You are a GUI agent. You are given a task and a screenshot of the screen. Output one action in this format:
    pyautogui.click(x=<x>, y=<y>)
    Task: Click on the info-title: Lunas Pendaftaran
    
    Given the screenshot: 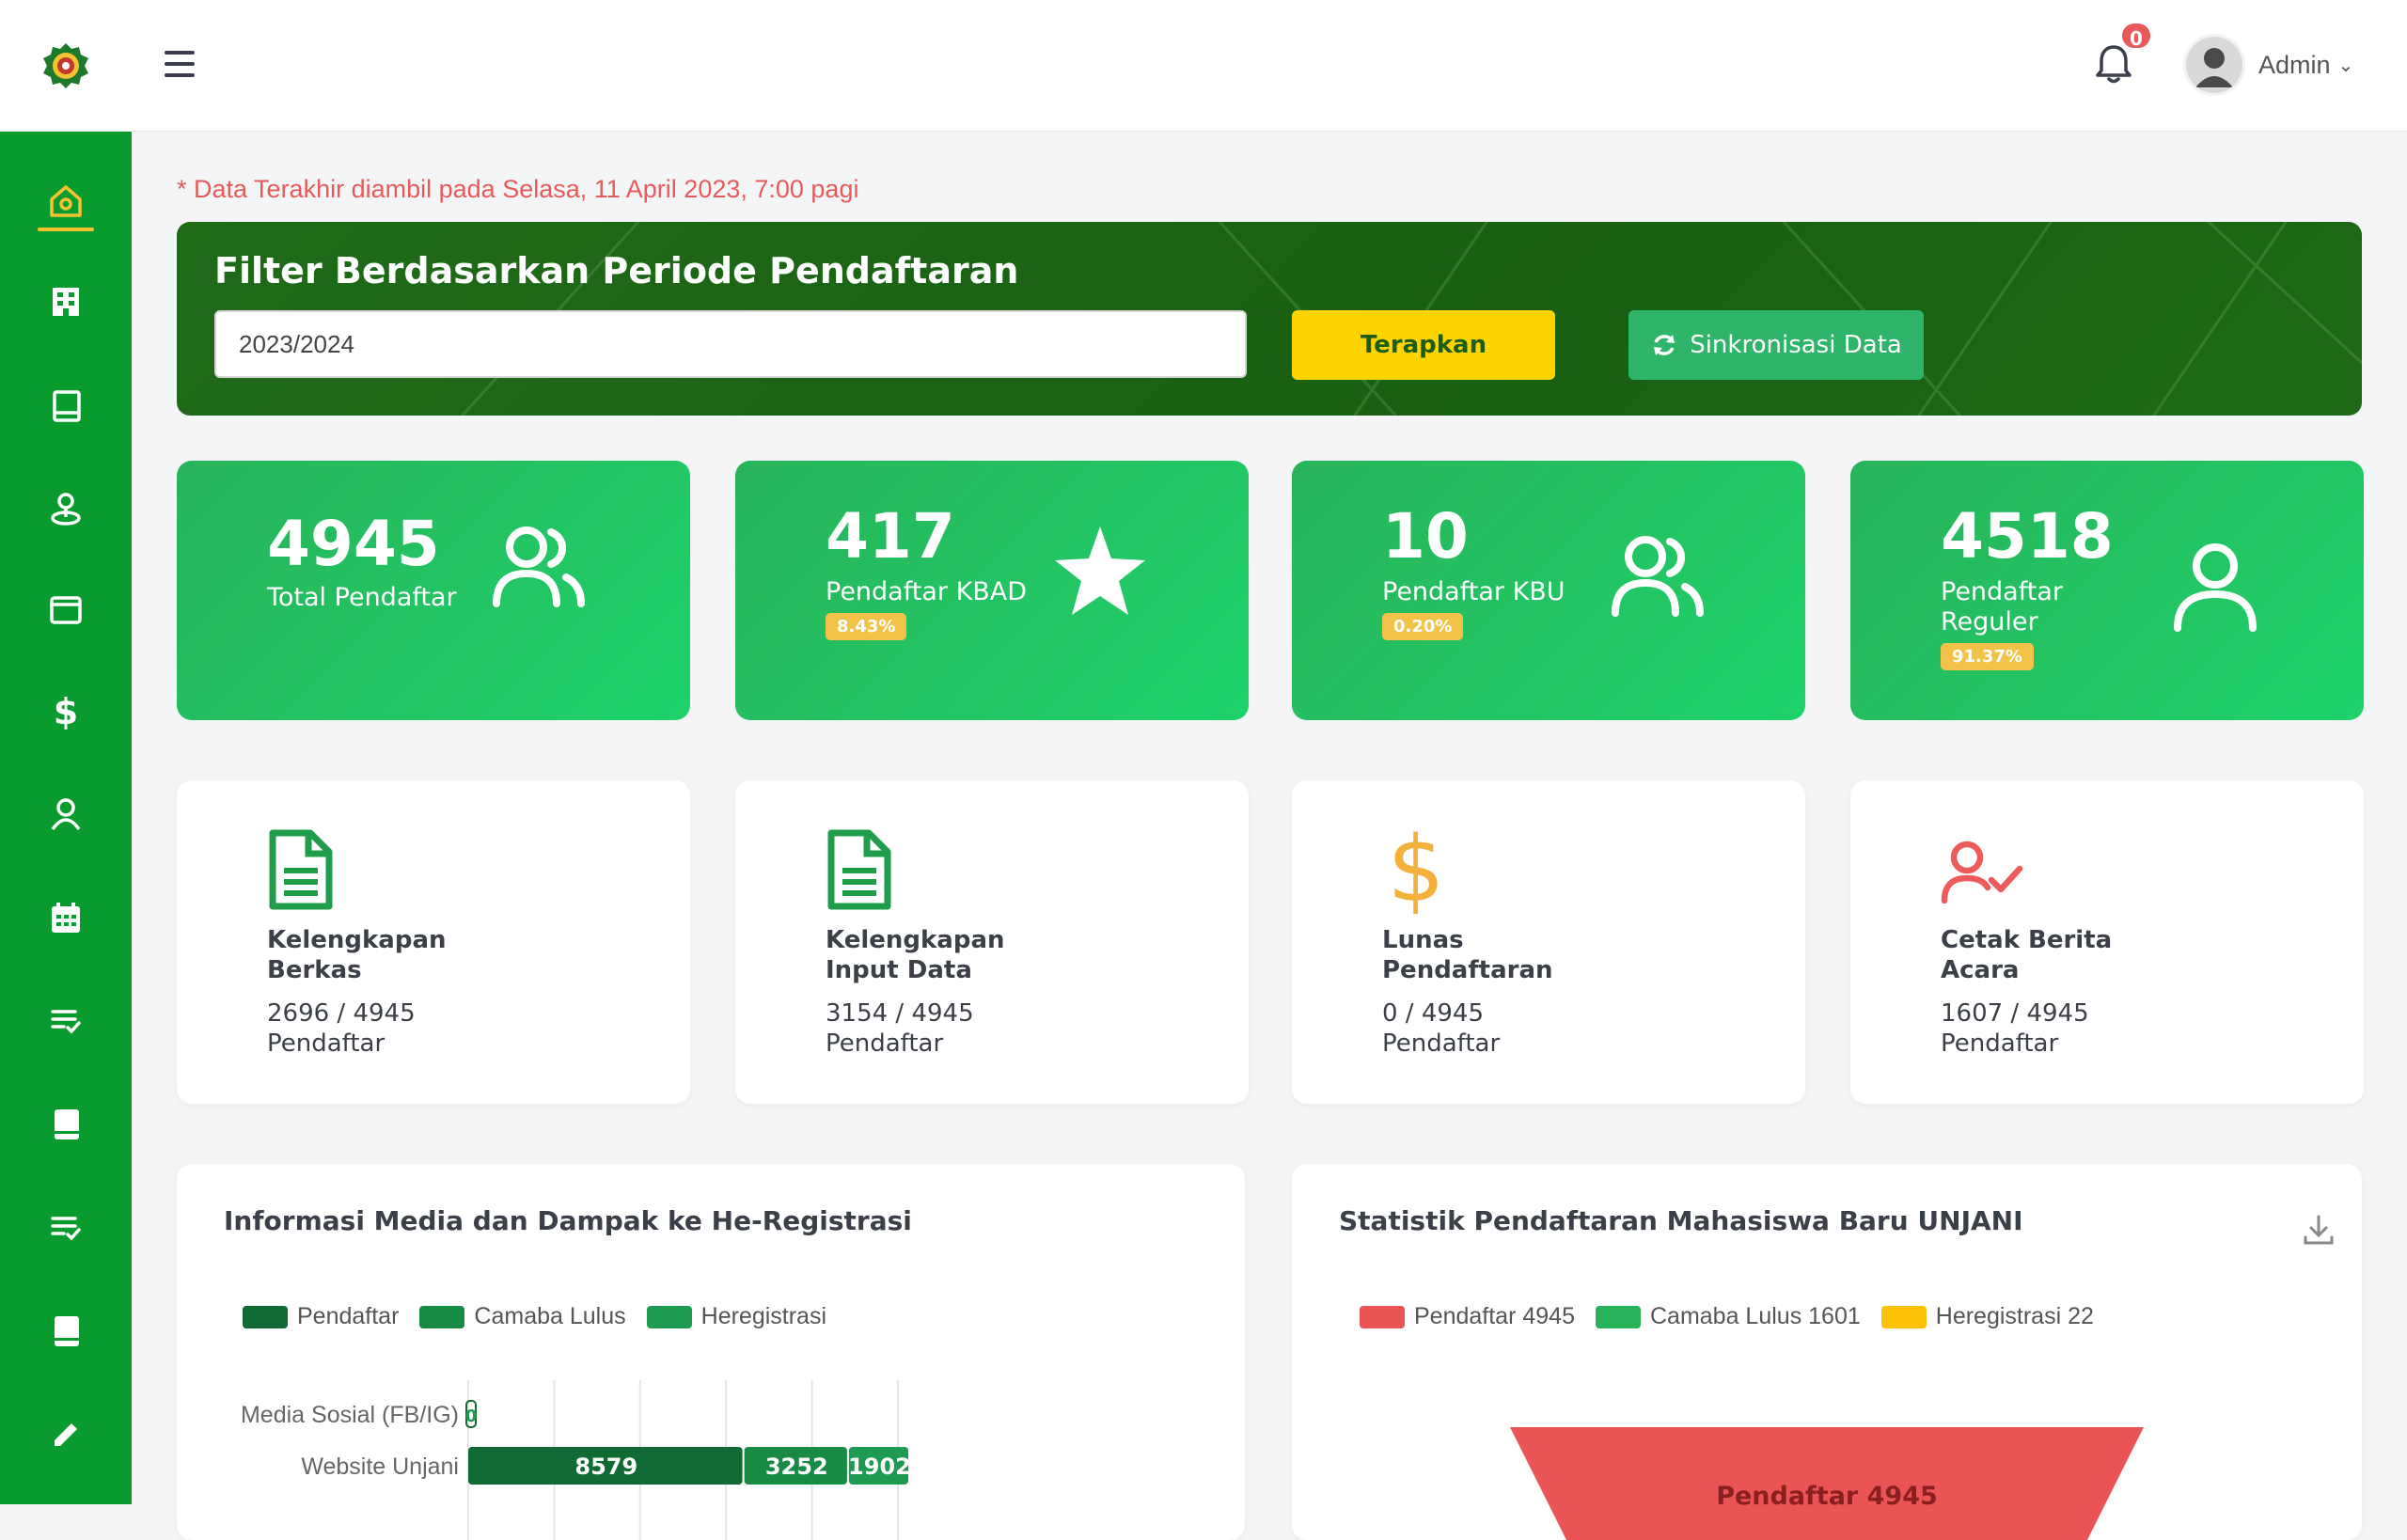 What is the action you would take?
    pyautogui.click(x=1467, y=955)
    